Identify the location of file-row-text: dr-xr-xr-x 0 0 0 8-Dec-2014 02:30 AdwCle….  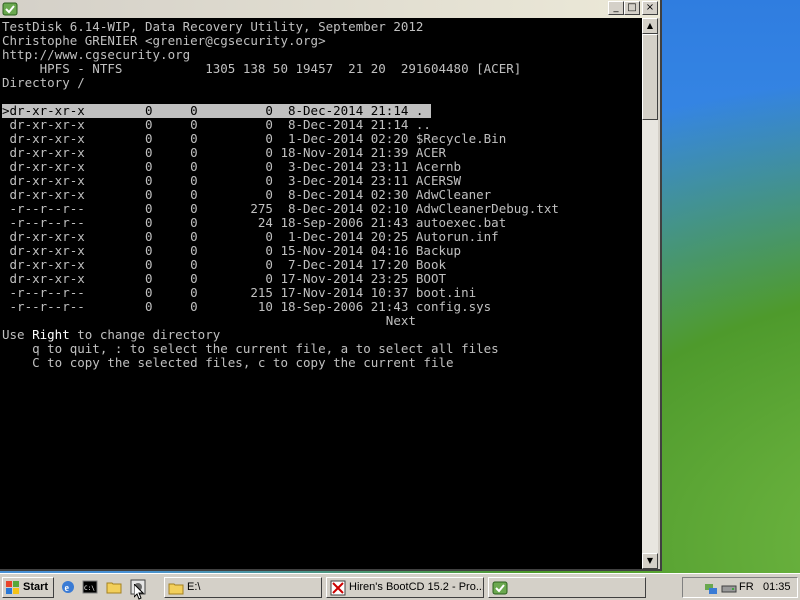
(247, 194).